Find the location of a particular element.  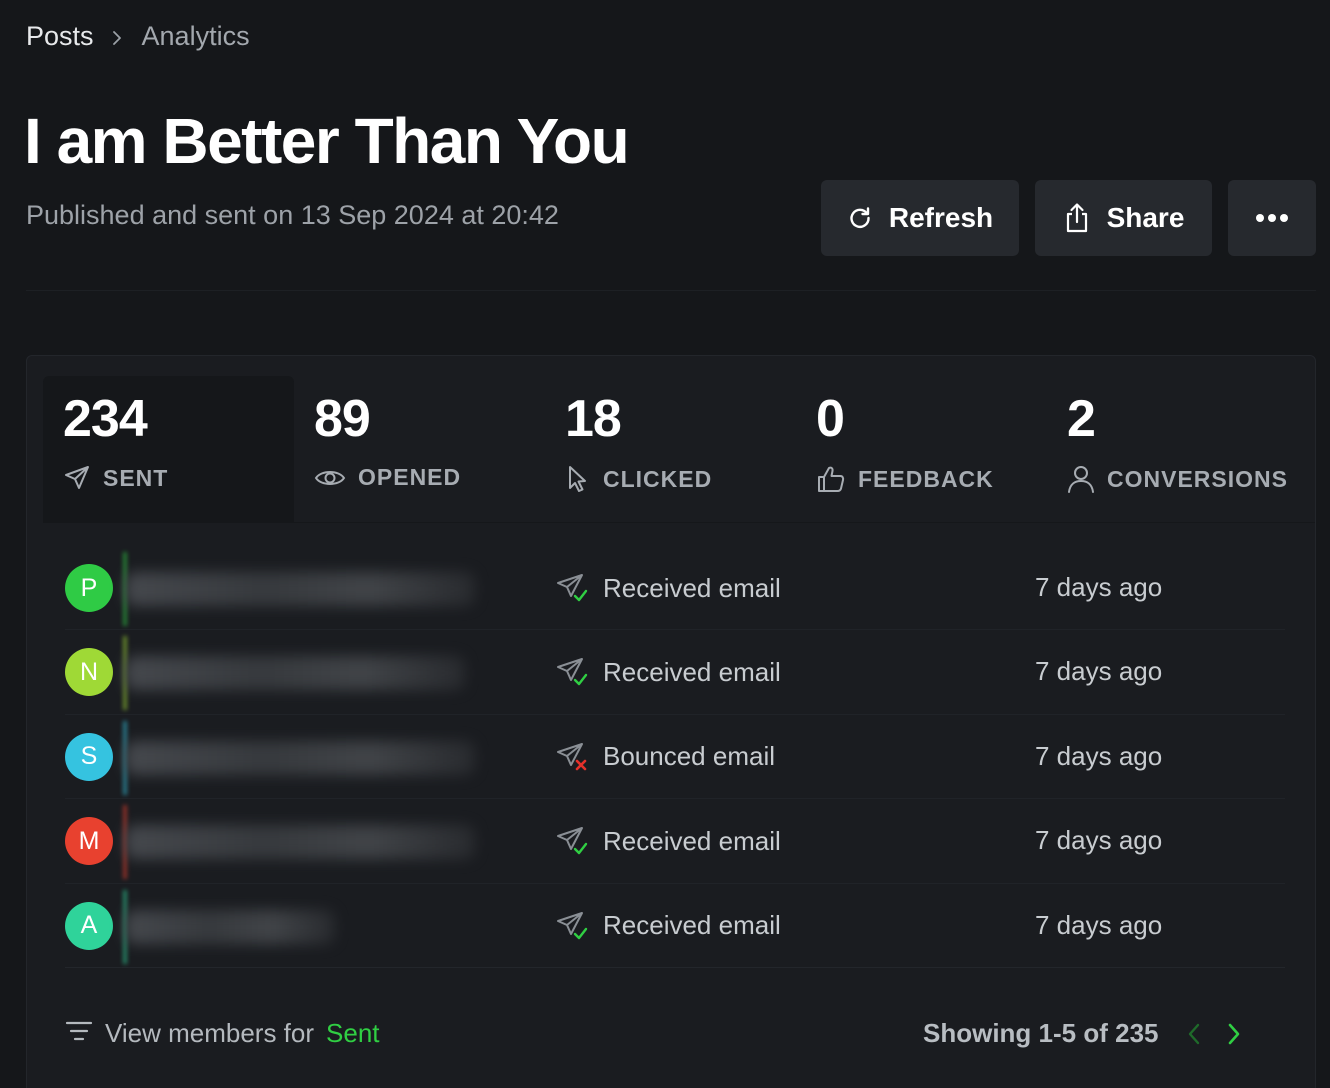

share-label: Share is located at coordinates (1145, 217).